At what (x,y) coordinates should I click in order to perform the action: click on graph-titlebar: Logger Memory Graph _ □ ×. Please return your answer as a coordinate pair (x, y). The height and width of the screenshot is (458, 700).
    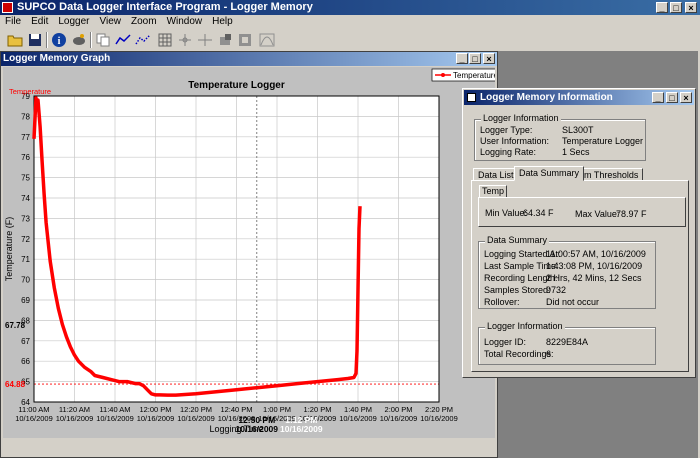
    Looking at the image, I should click on (249, 59).